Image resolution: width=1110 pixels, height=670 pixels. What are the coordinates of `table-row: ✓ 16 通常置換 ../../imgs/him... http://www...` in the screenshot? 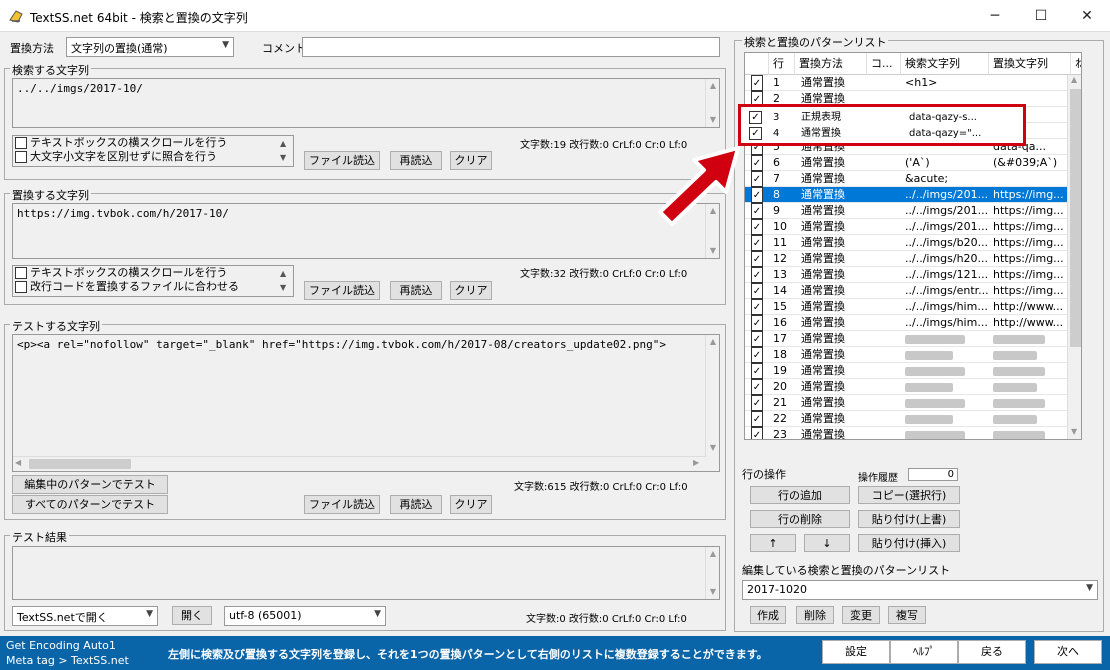 It's located at (913, 323).